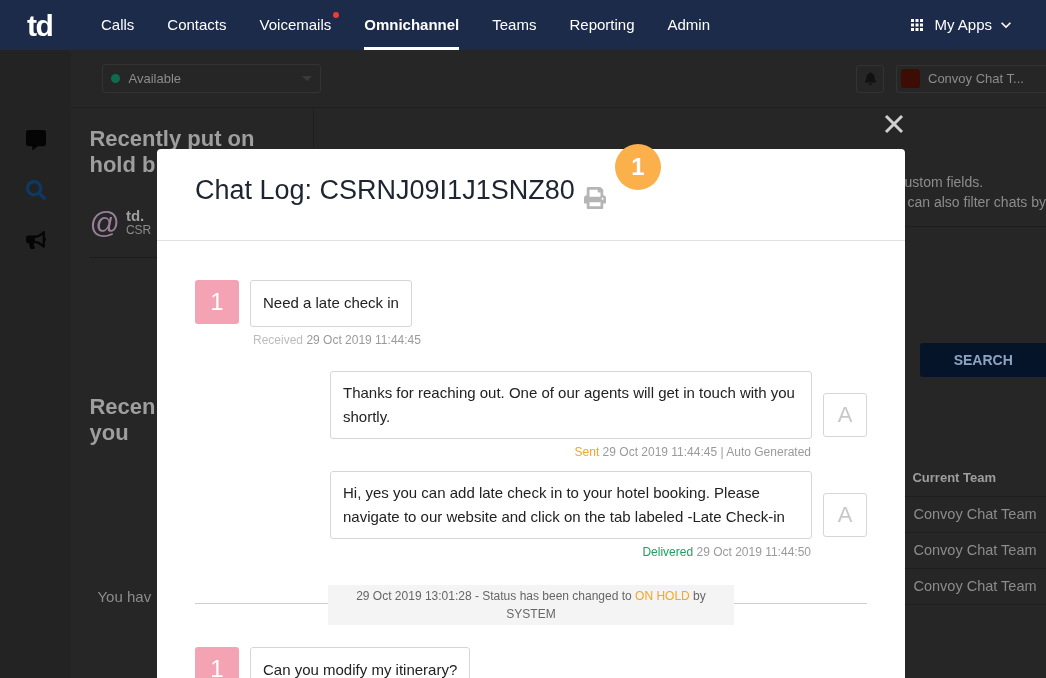 This screenshot has width=1046, height=678. Describe the element at coordinates (337, 340) in the screenshot. I see `message-meta: Received 29 Oct 2019 11:44:45` at that location.